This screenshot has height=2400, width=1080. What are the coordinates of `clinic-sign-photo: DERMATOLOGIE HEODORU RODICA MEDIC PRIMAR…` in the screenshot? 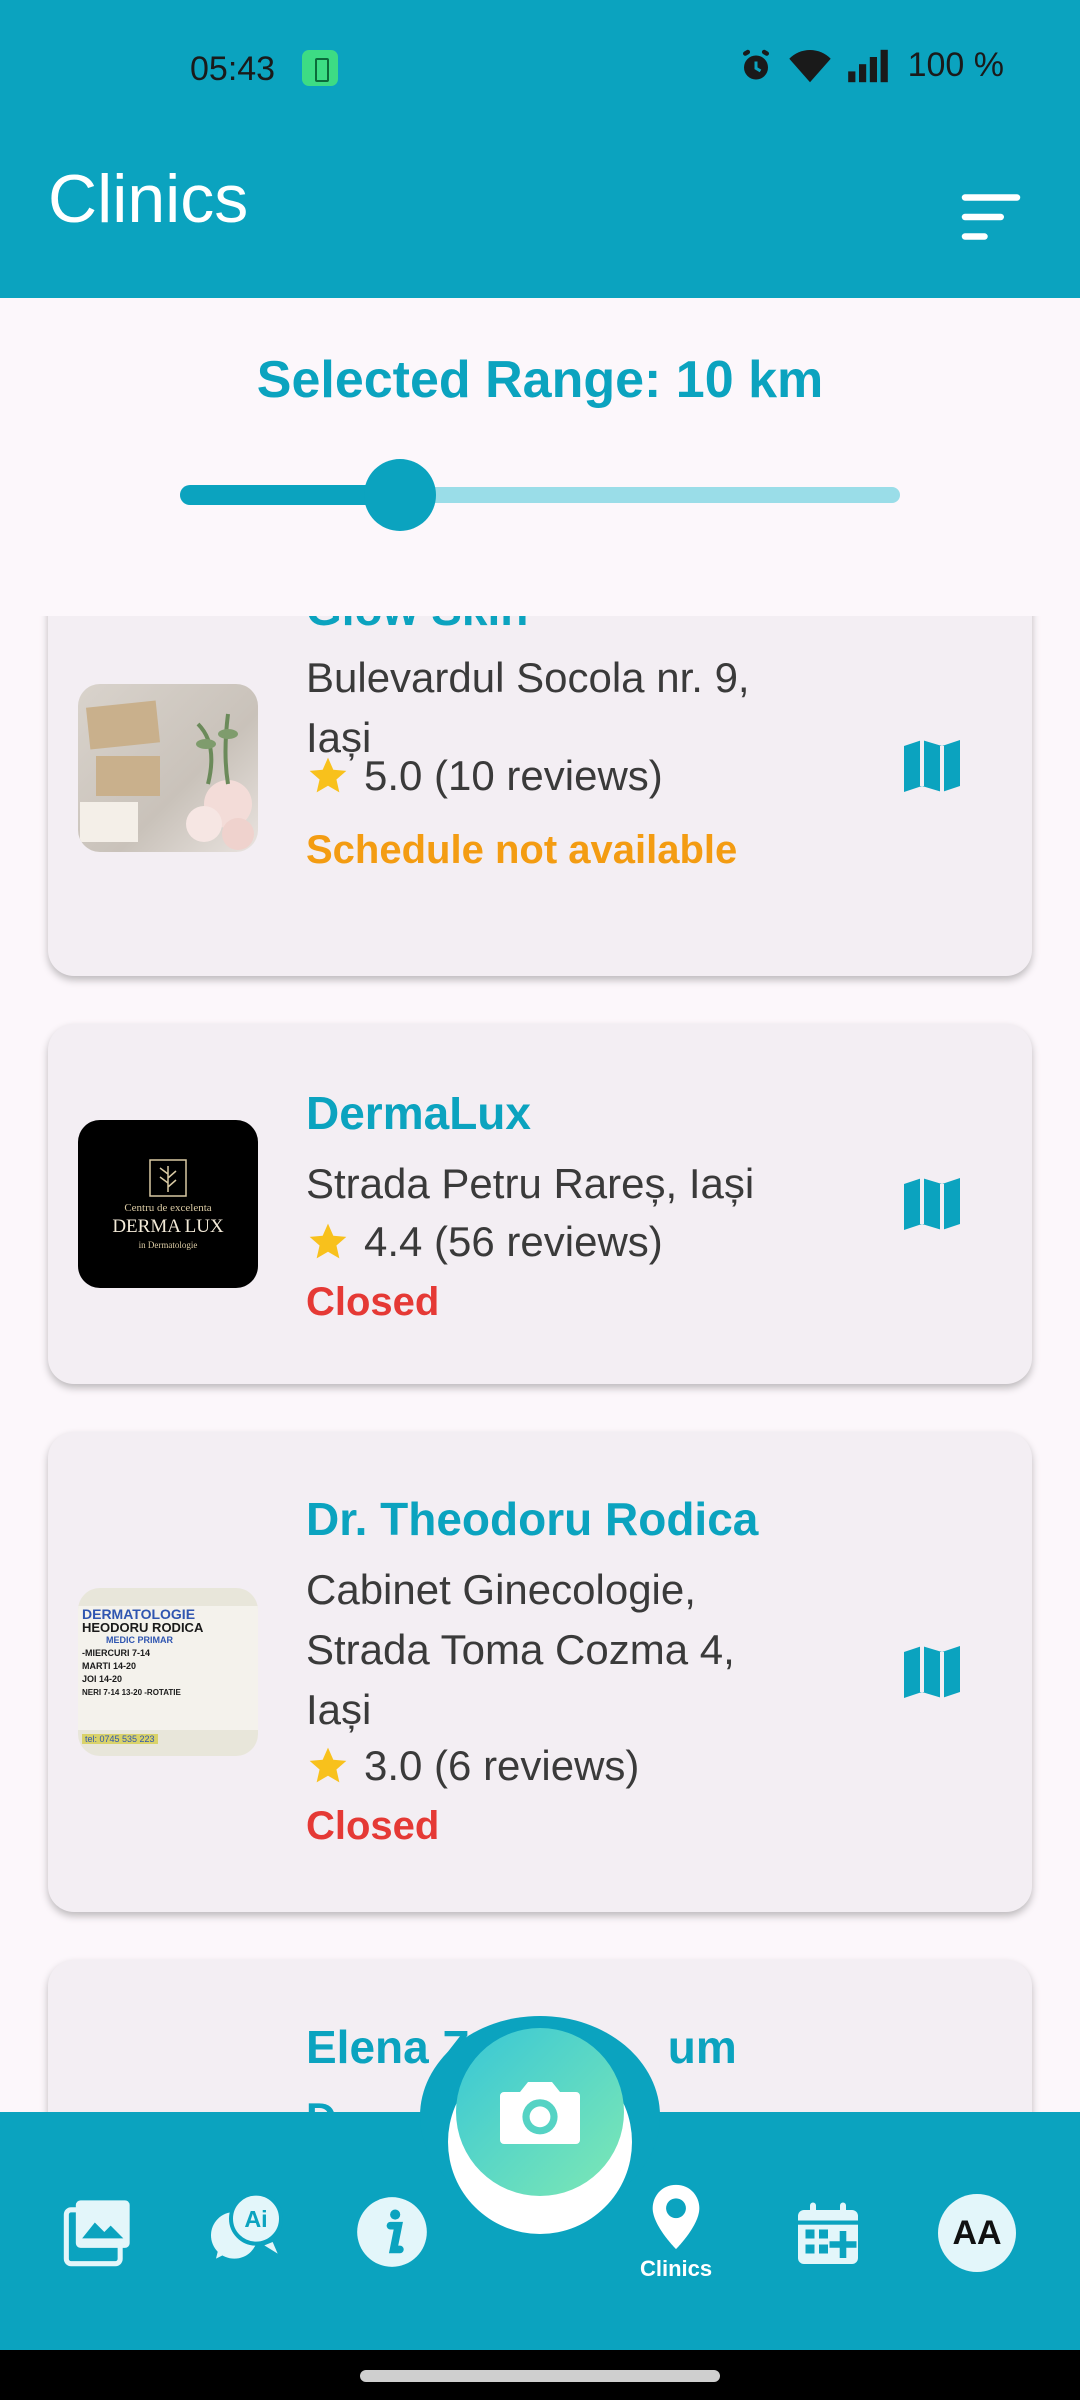 It's located at (168, 1672).